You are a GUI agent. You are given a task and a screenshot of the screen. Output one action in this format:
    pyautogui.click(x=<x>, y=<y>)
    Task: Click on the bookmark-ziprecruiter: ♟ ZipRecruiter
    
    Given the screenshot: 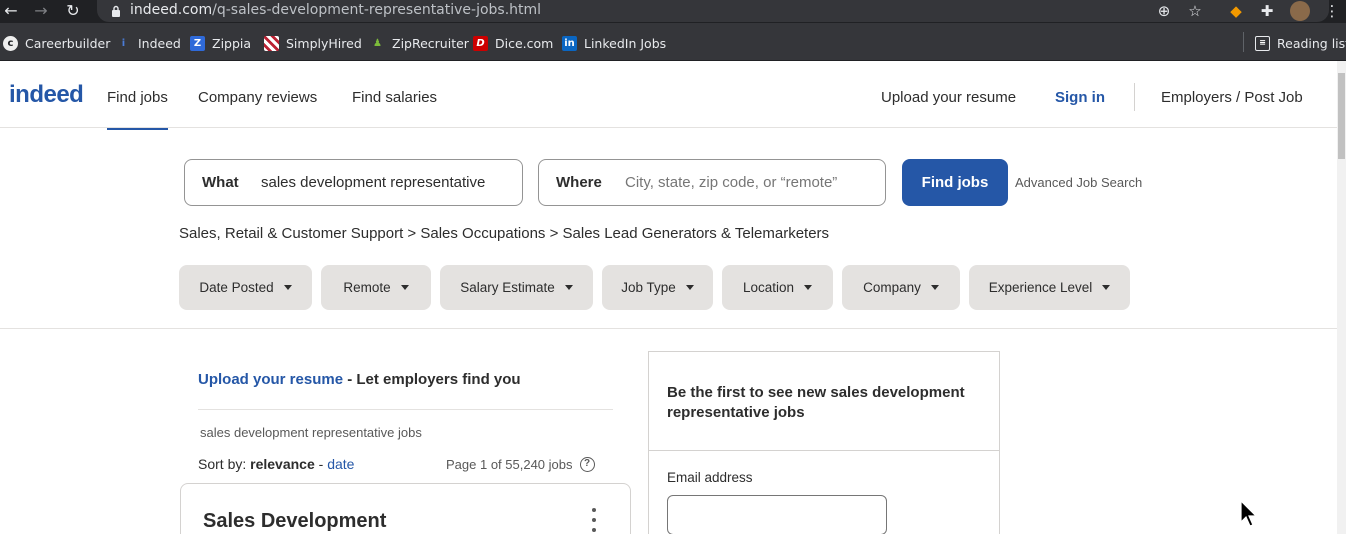 What is the action you would take?
    pyautogui.click(x=419, y=43)
    